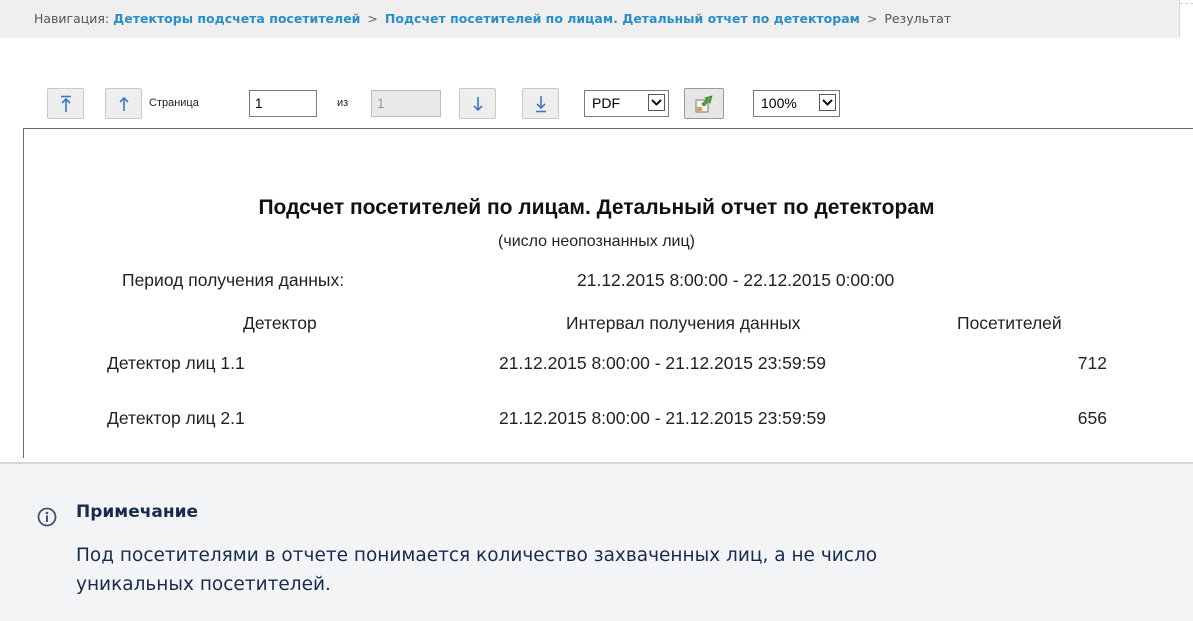  What do you see at coordinates (343, 103) in the screenshot?
I see `page-of-label: из` at bounding box center [343, 103].